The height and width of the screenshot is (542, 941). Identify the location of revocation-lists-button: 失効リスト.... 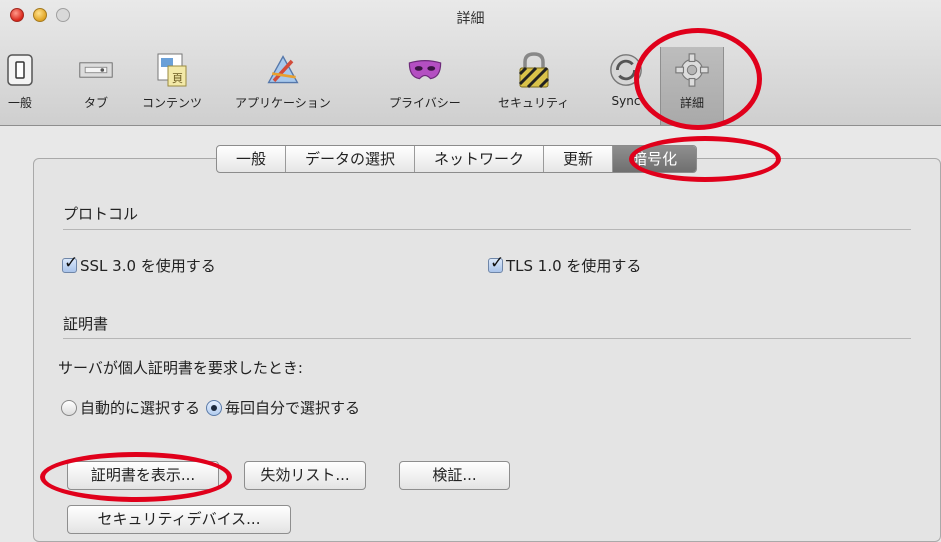
(305, 475).